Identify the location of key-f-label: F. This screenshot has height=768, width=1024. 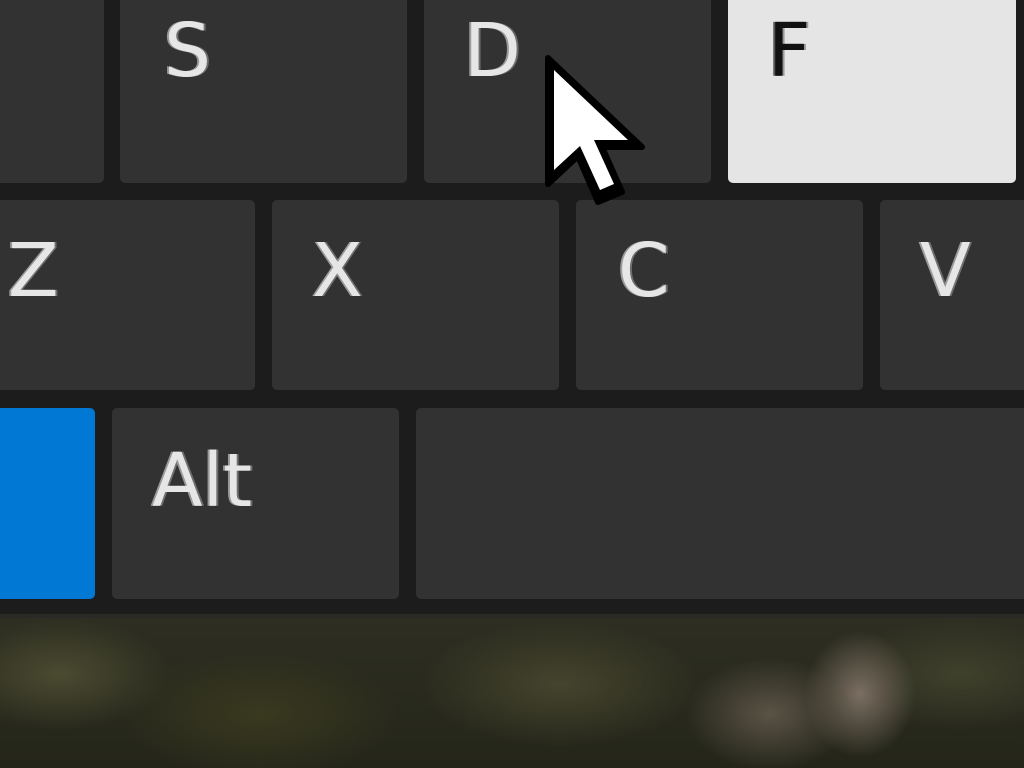
(789, 51).